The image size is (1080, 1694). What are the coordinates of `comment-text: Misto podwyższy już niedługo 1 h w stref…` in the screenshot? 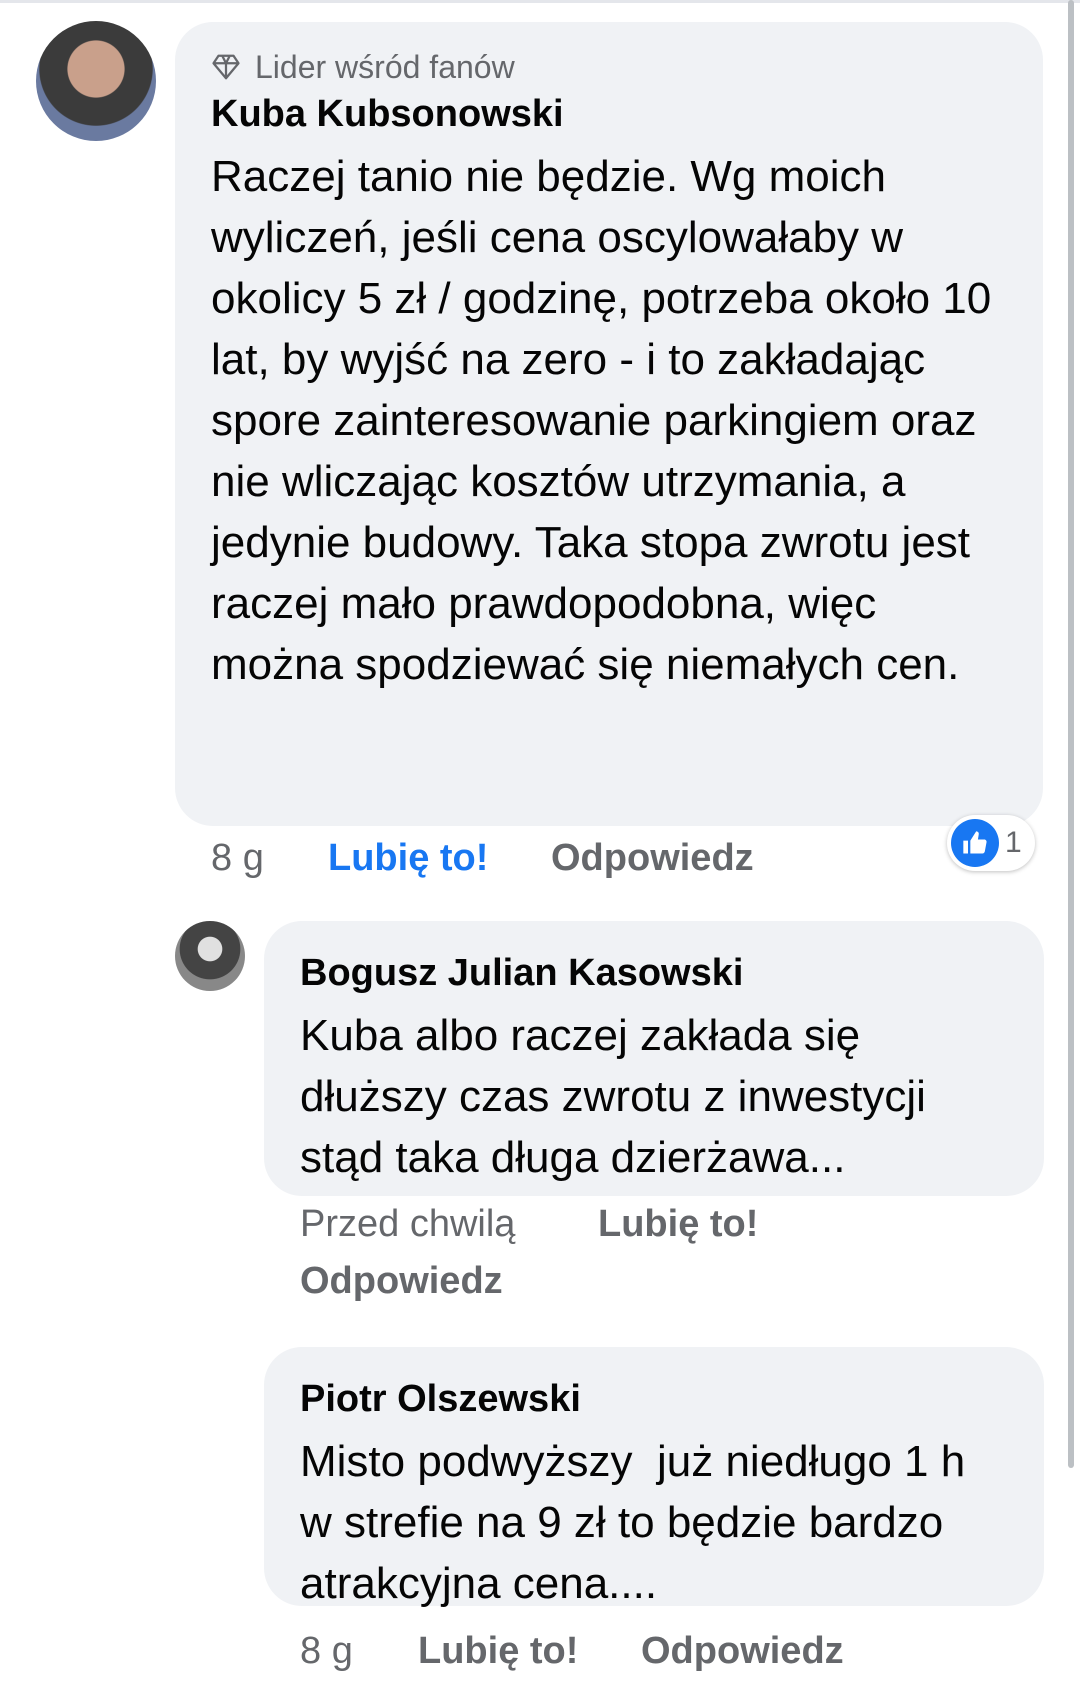 It's located at (645, 1522).